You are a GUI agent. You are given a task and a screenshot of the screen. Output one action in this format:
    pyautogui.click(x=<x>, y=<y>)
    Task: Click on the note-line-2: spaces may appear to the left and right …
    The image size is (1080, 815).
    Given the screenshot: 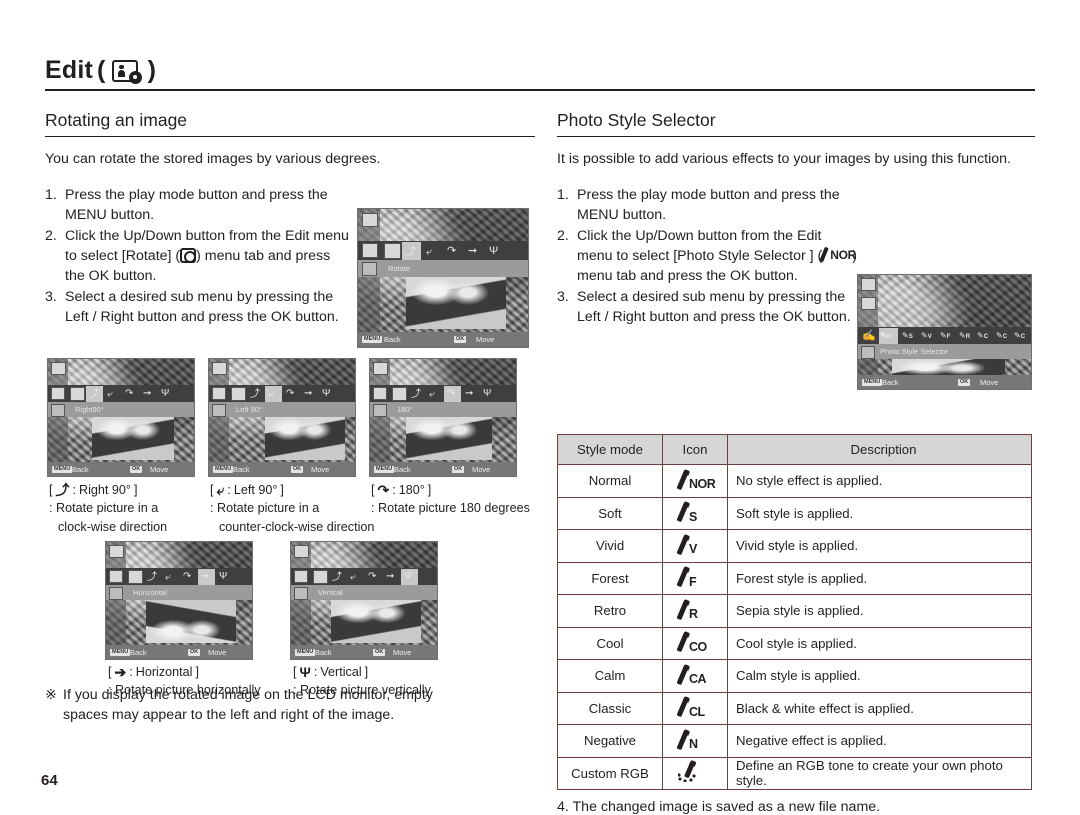 What is the action you would take?
    pyautogui.click(x=229, y=715)
    